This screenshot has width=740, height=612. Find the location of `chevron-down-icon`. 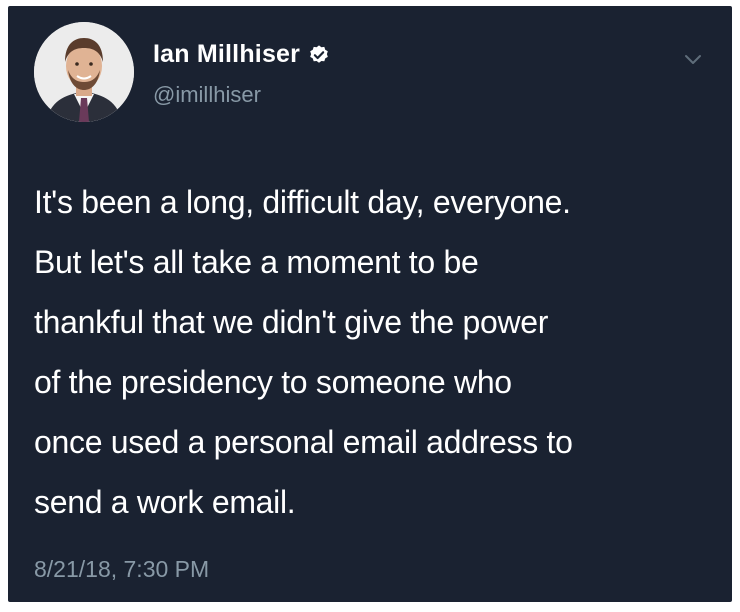

chevron-down-icon is located at coordinates (693, 59).